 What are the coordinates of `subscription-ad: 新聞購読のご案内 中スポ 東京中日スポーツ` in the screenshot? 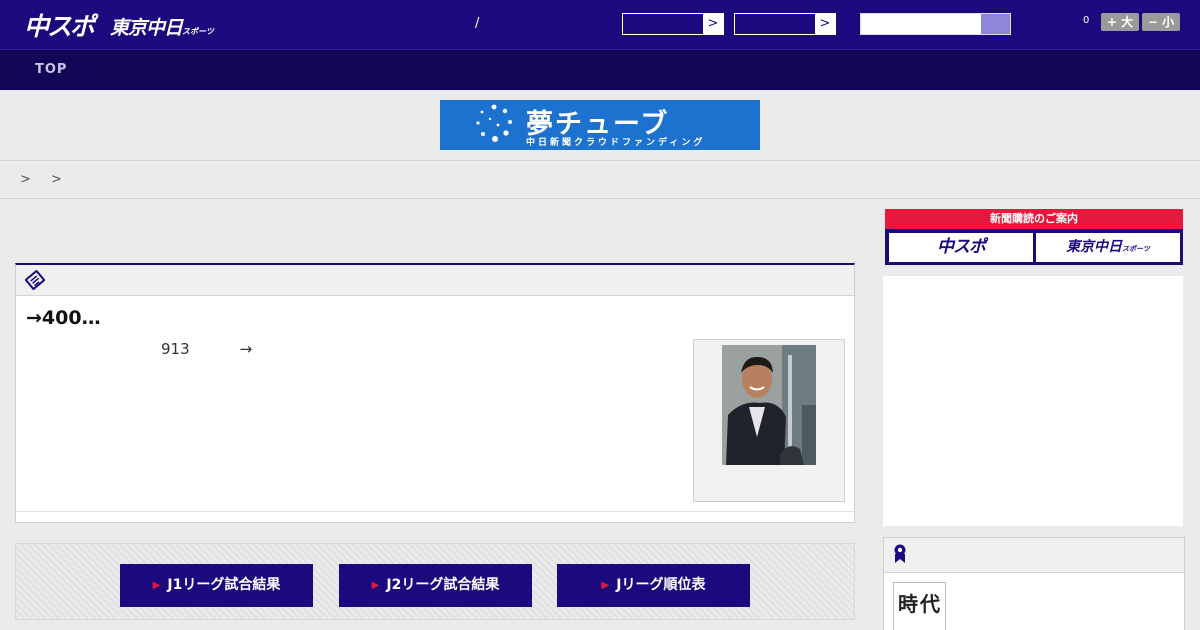 It's located at (1034, 237).